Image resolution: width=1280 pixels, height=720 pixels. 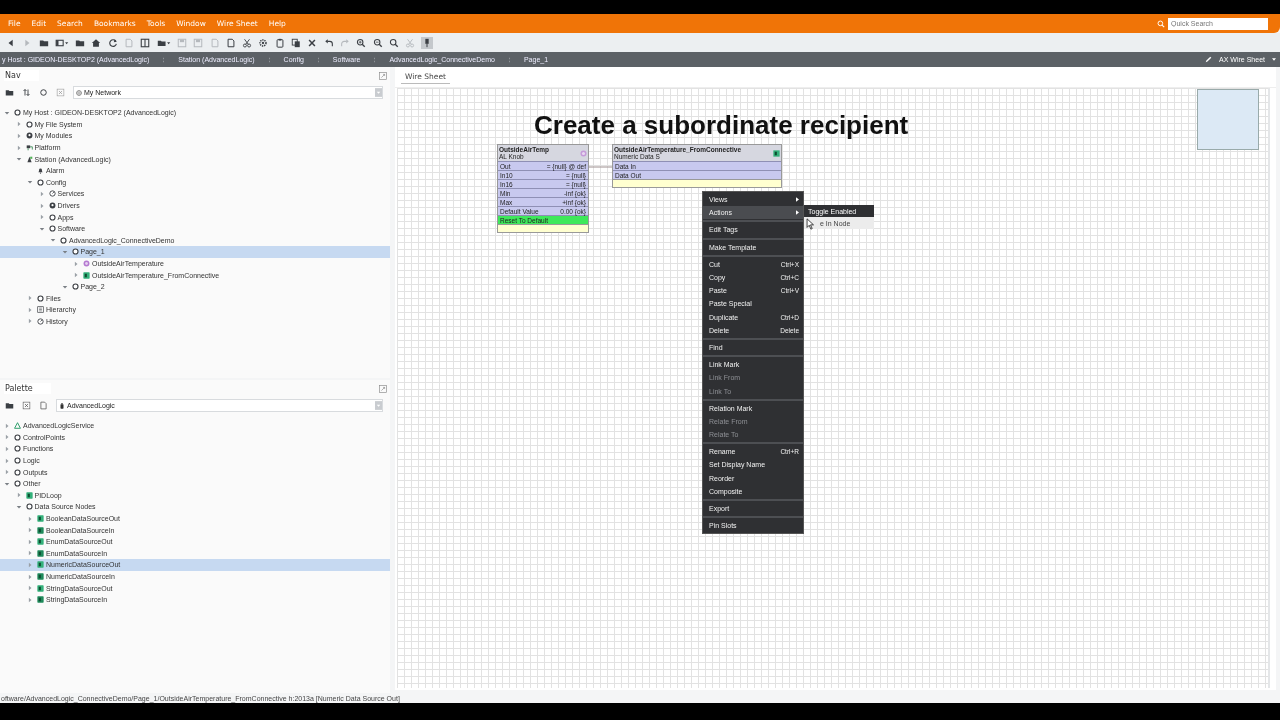 What do you see at coordinates (40, 171) in the screenshot?
I see `bell-icon` at bounding box center [40, 171].